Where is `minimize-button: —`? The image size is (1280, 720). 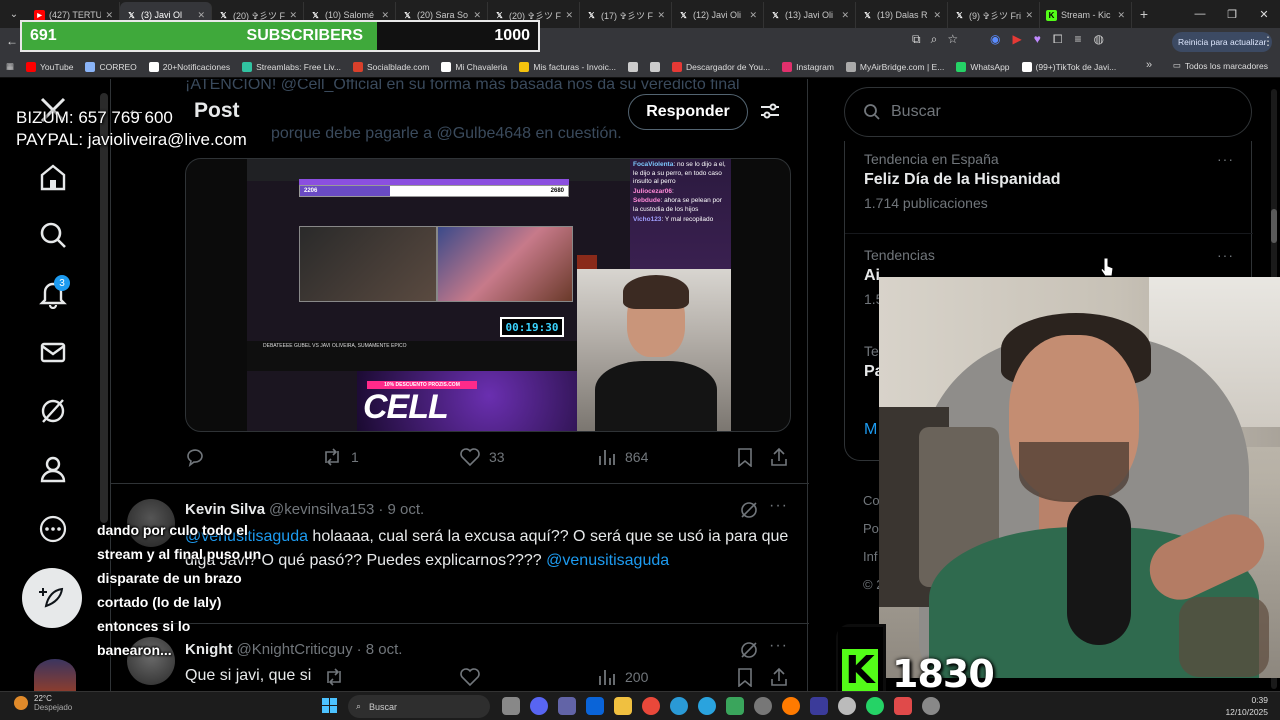
minimize-button: — is located at coordinates (1200, 14).